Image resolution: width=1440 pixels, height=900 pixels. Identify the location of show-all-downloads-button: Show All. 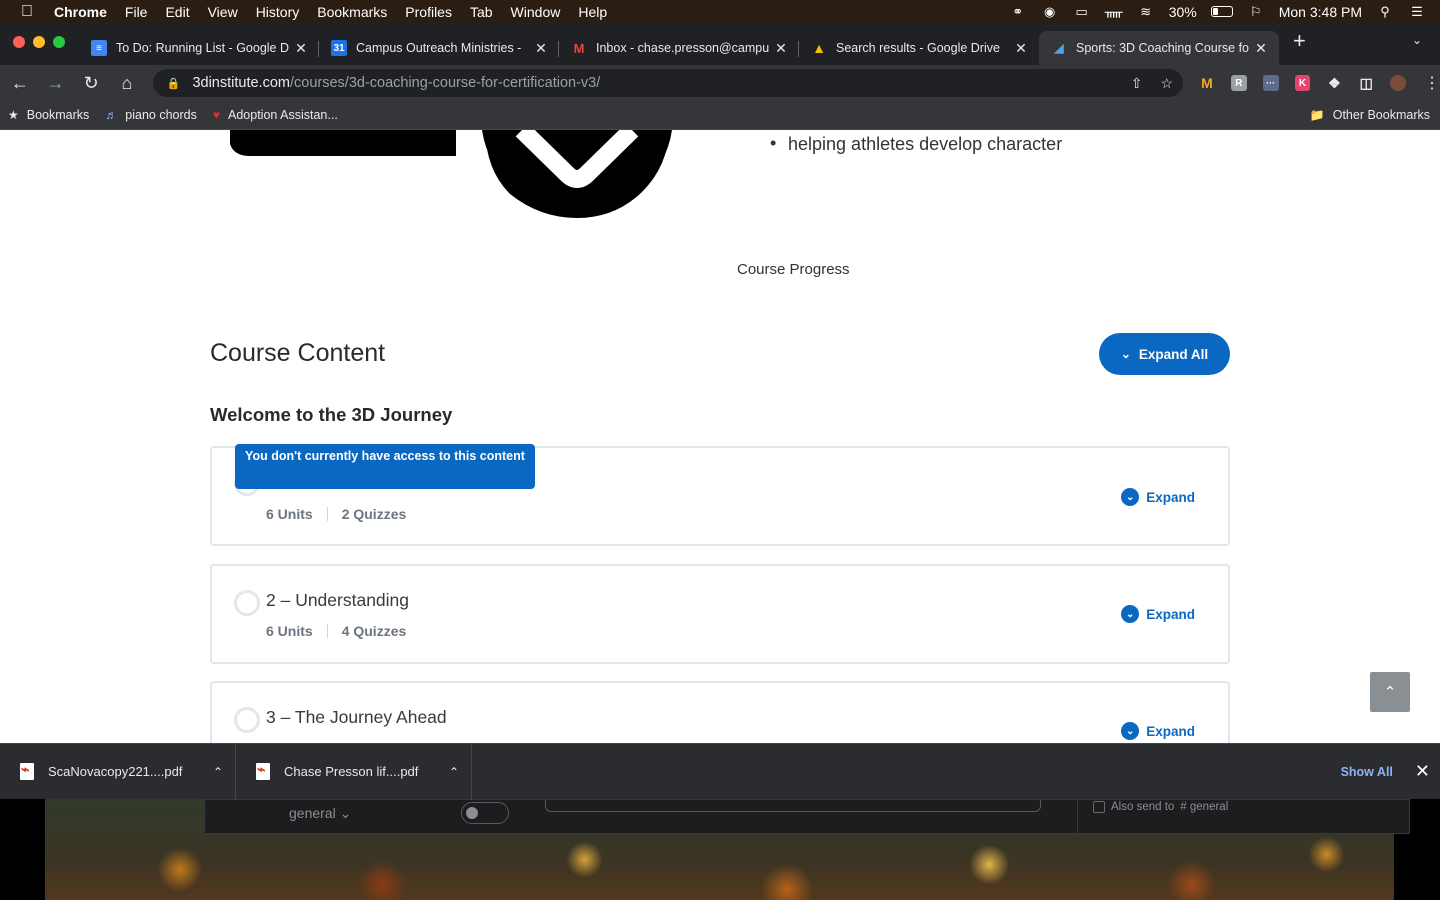
(1367, 772).